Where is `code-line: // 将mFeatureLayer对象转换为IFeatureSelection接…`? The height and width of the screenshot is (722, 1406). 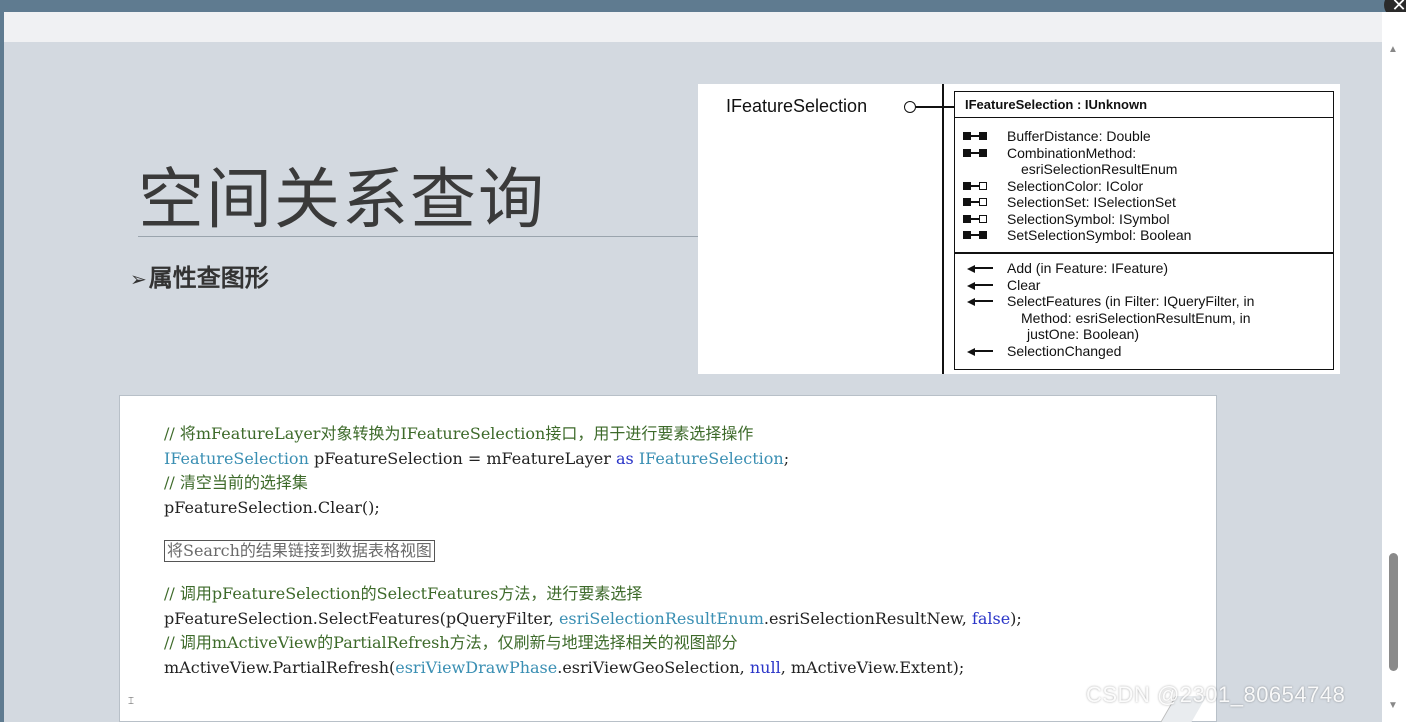 code-line: // 将mFeatureLayer对象转换为IFeatureSelection接… is located at coordinates (593, 434).